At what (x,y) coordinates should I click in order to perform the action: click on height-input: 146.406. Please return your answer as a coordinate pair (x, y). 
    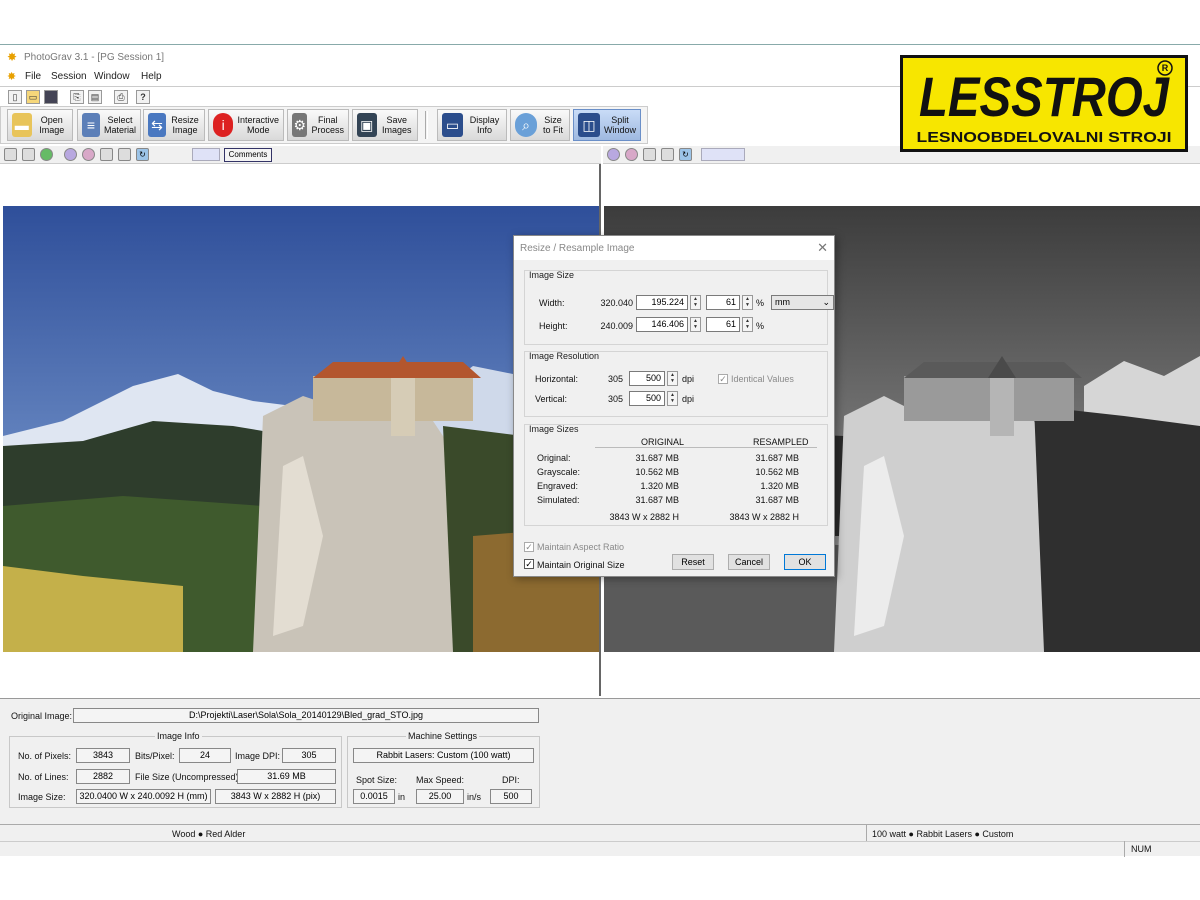
    Looking at the image, I should click on (662, 324).